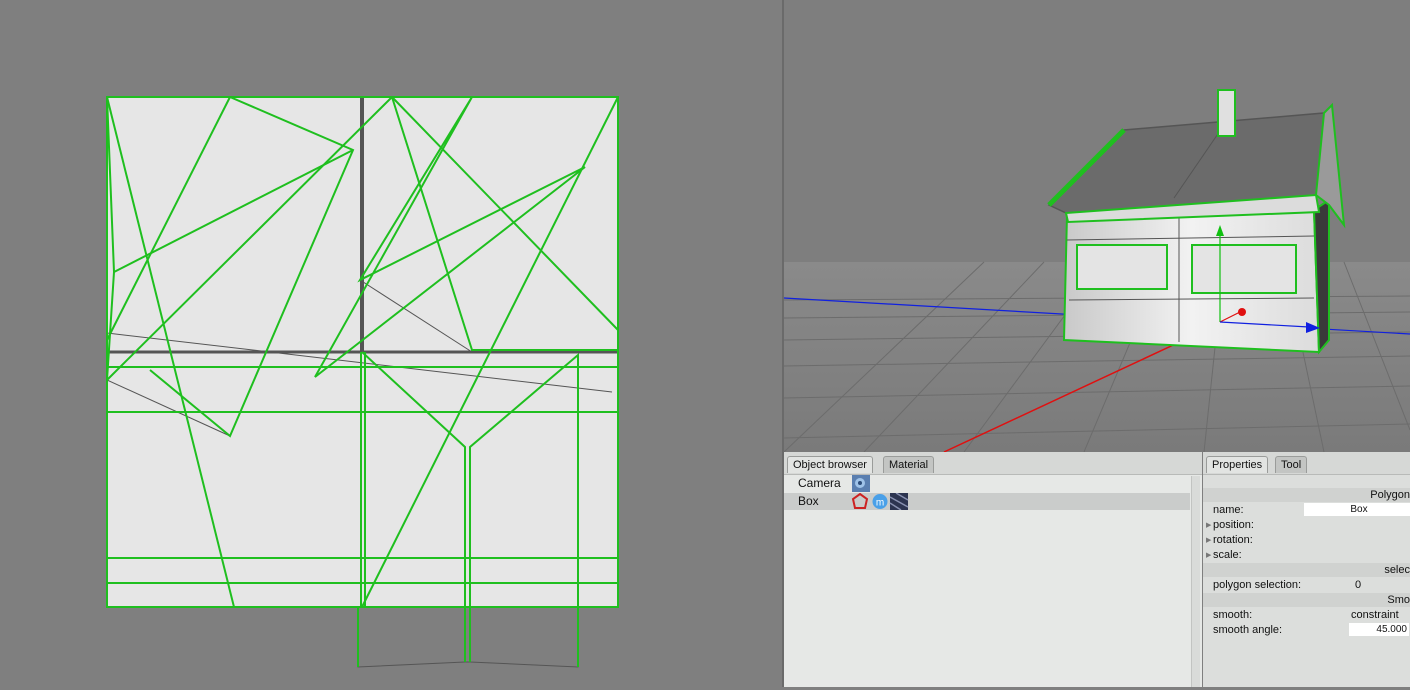  I want to click on section-polygon-header: Polygon, so click(1306, 495).